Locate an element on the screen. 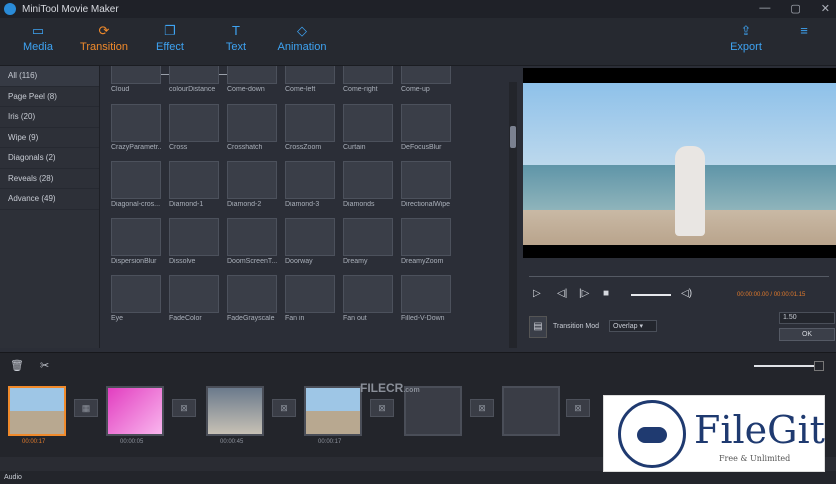  cloud-icon is located at coordinates (652, 435).